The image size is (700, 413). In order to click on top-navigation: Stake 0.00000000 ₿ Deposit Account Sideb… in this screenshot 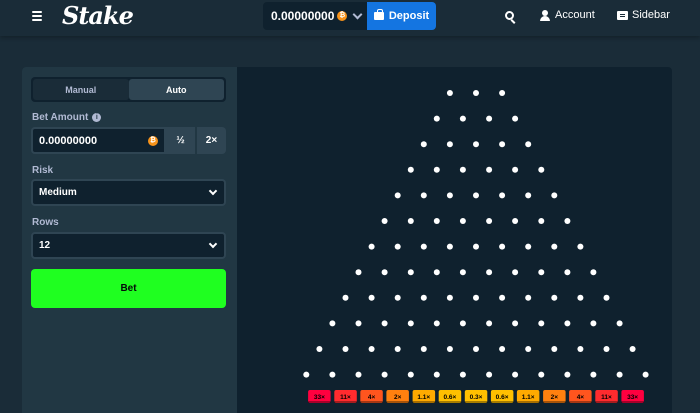, I will do `click(350, 18)`.